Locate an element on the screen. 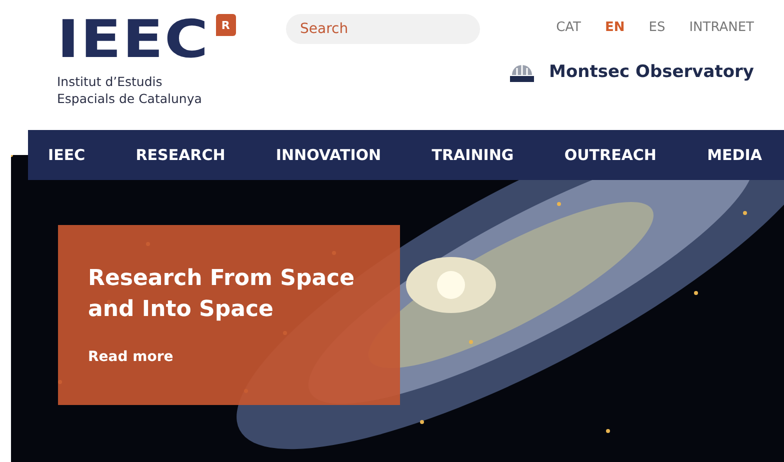 The height and width of the screenshot is (462, 784). logo-wordmark: IEEC is located at coordinates (133, 40).